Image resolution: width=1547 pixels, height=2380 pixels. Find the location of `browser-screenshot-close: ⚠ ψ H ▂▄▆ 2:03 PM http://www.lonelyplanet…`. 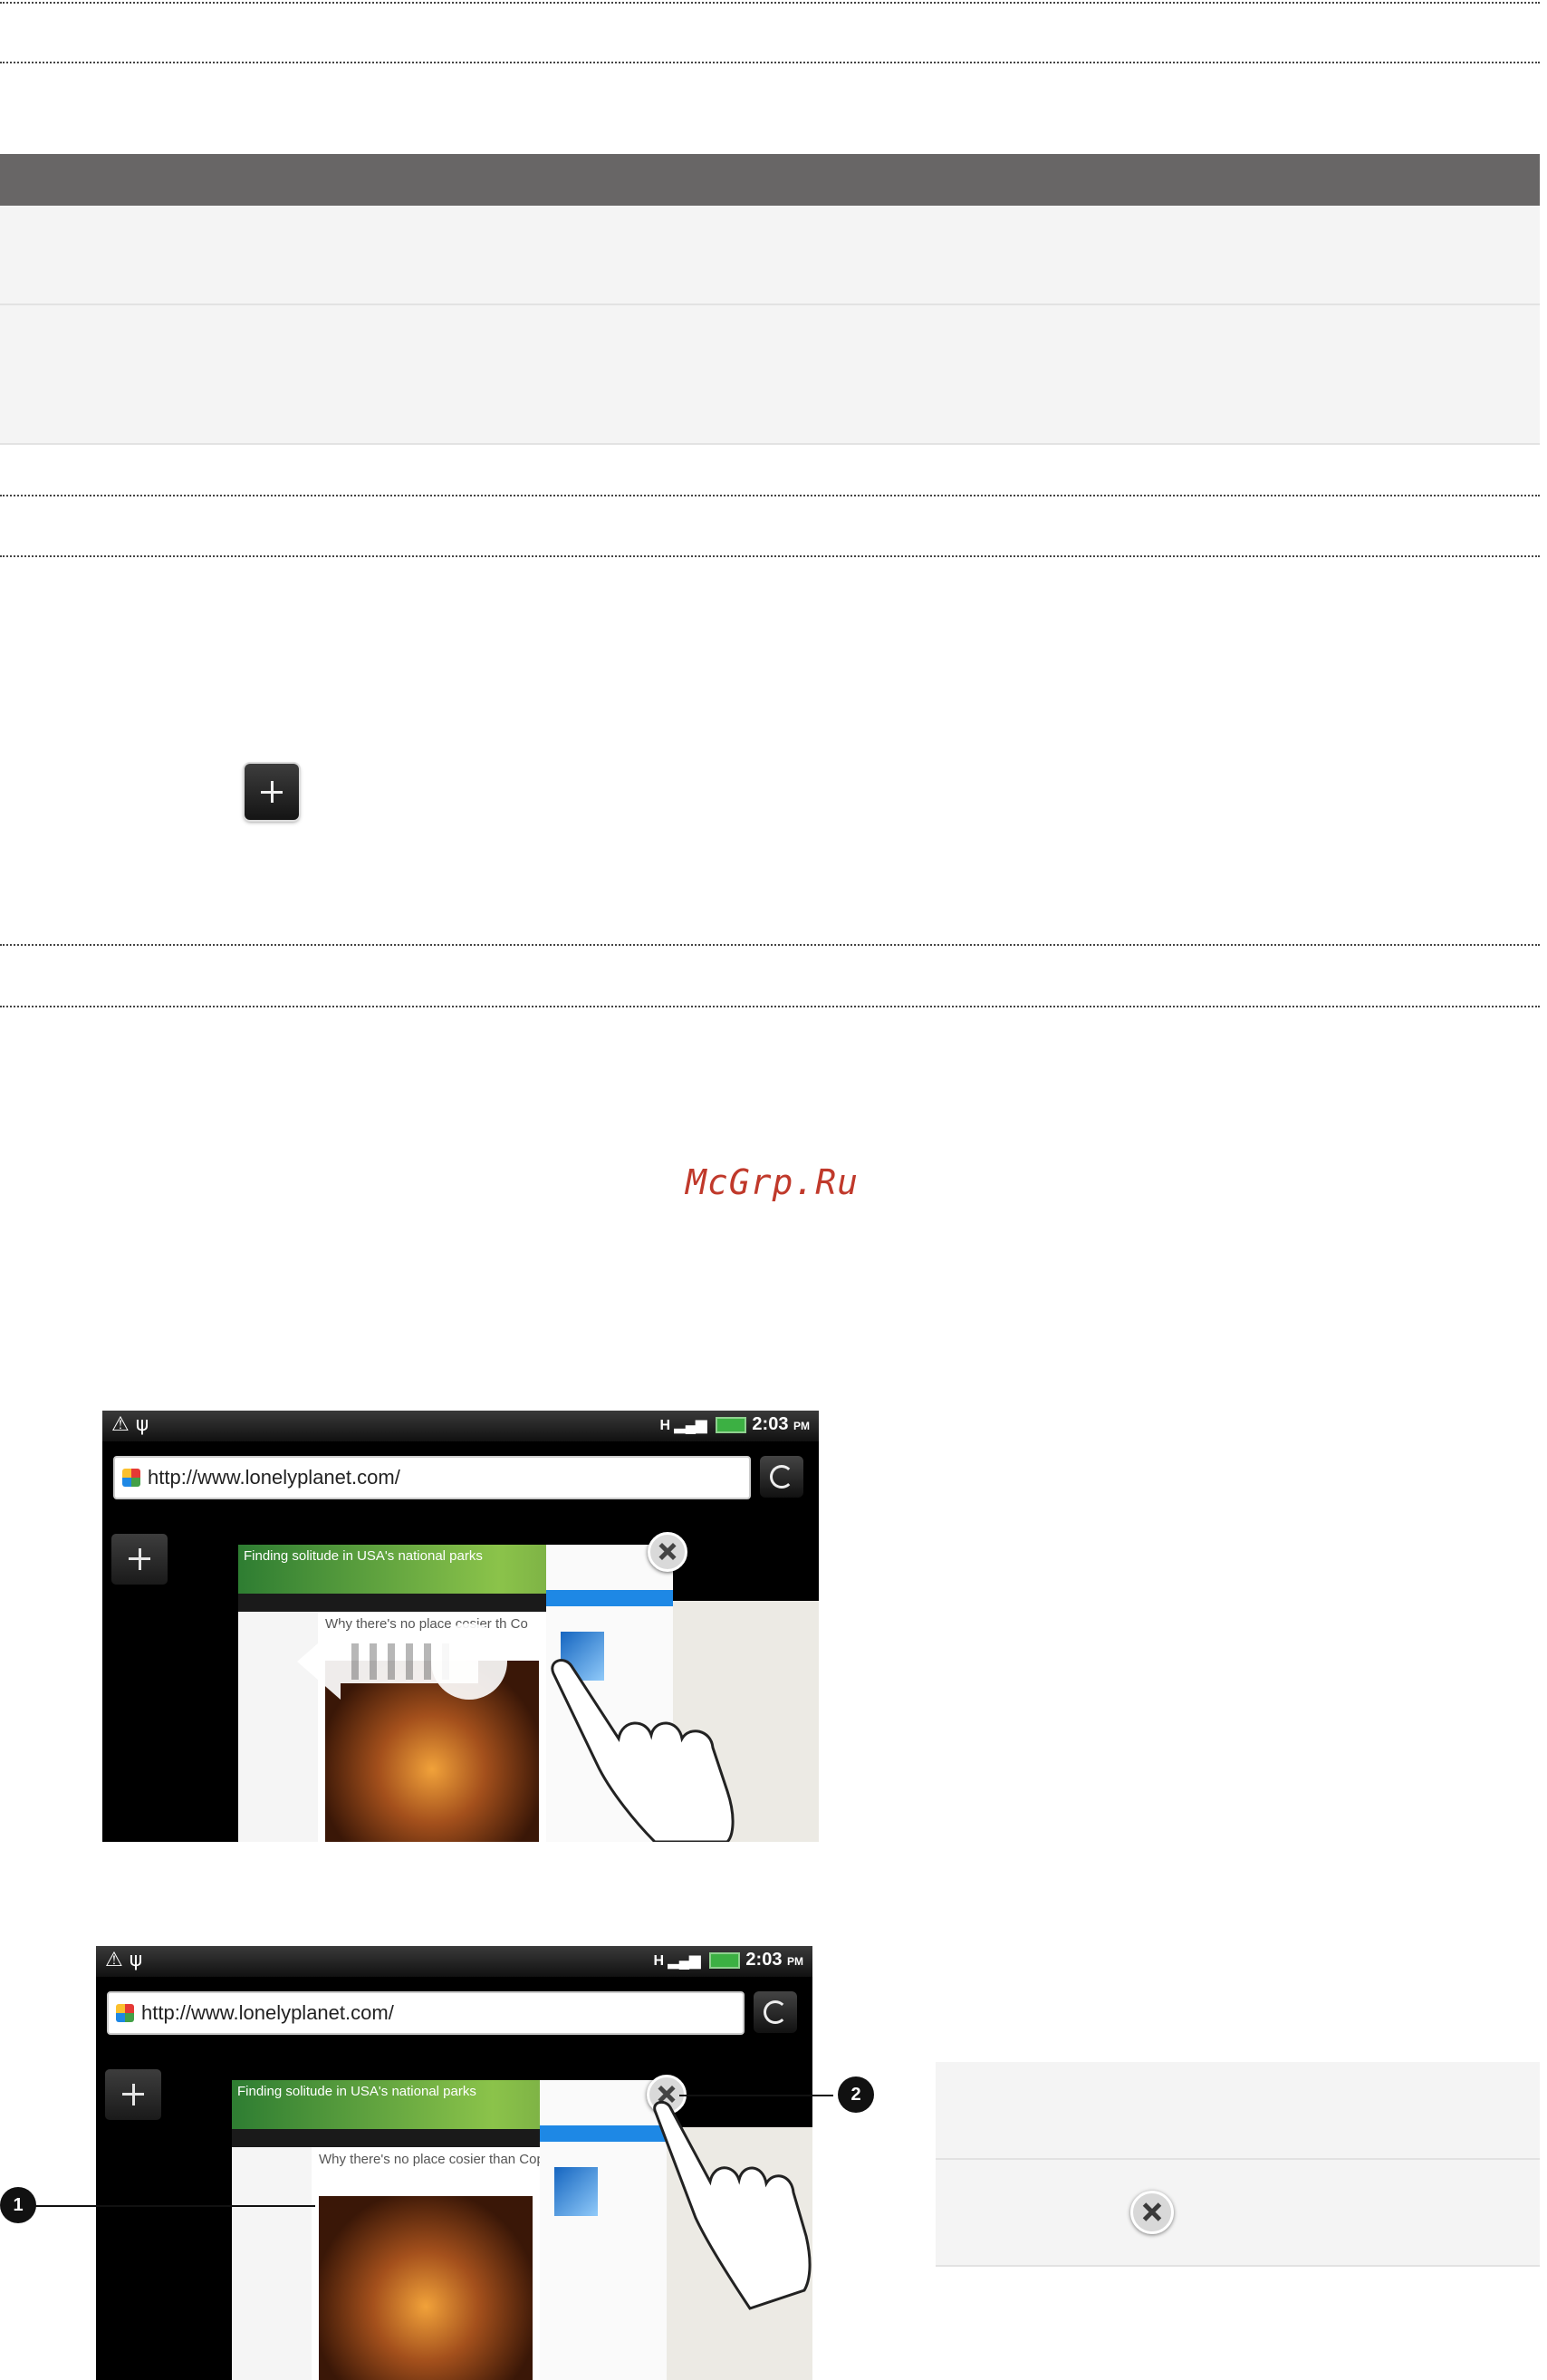

browser-screenshot-close: ⚠ ψ H ▂▄▆ 2:03 PM http://www.lonelyplanet… is located at coordinates (454, 2163).